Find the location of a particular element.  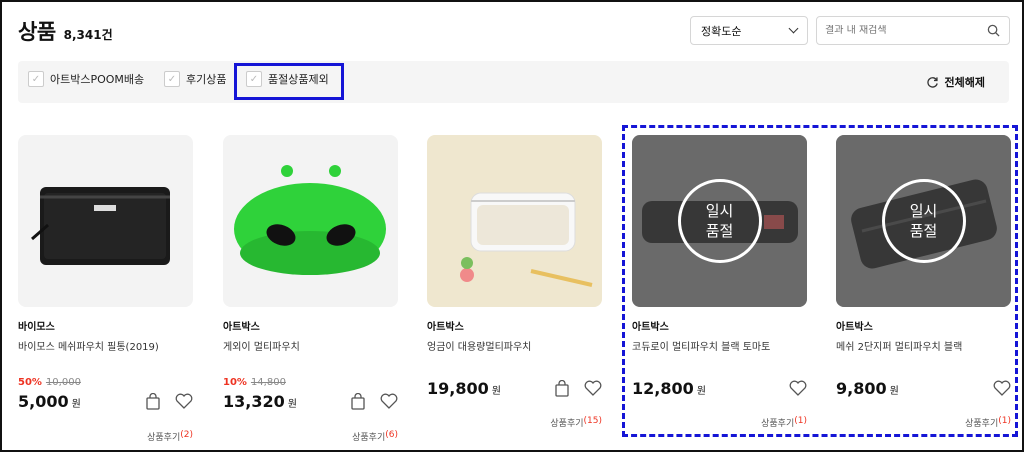

original-price: 14,800 is located at coordinates (268, 382).